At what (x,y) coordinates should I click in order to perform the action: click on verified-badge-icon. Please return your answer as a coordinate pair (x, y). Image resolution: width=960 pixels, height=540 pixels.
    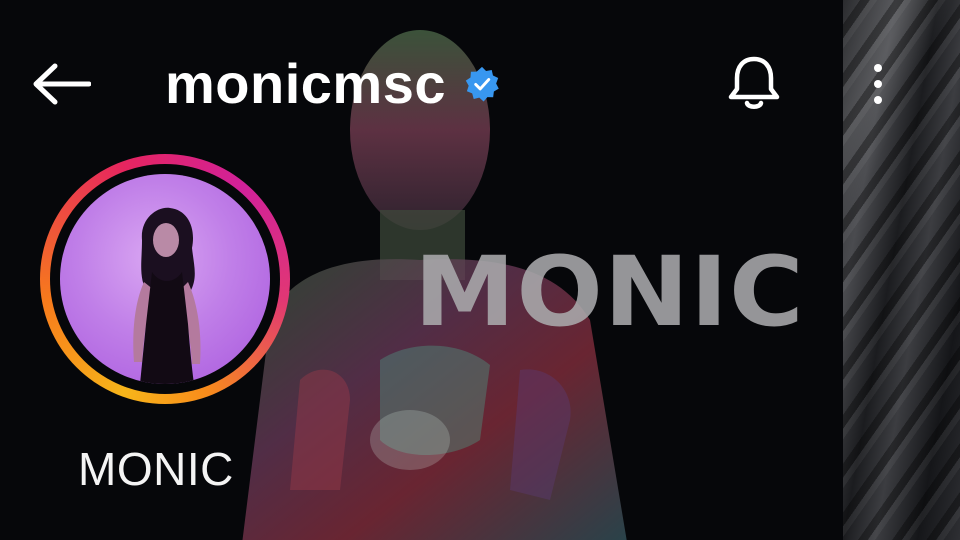
    Looking at the image, I should click on (482, 84).